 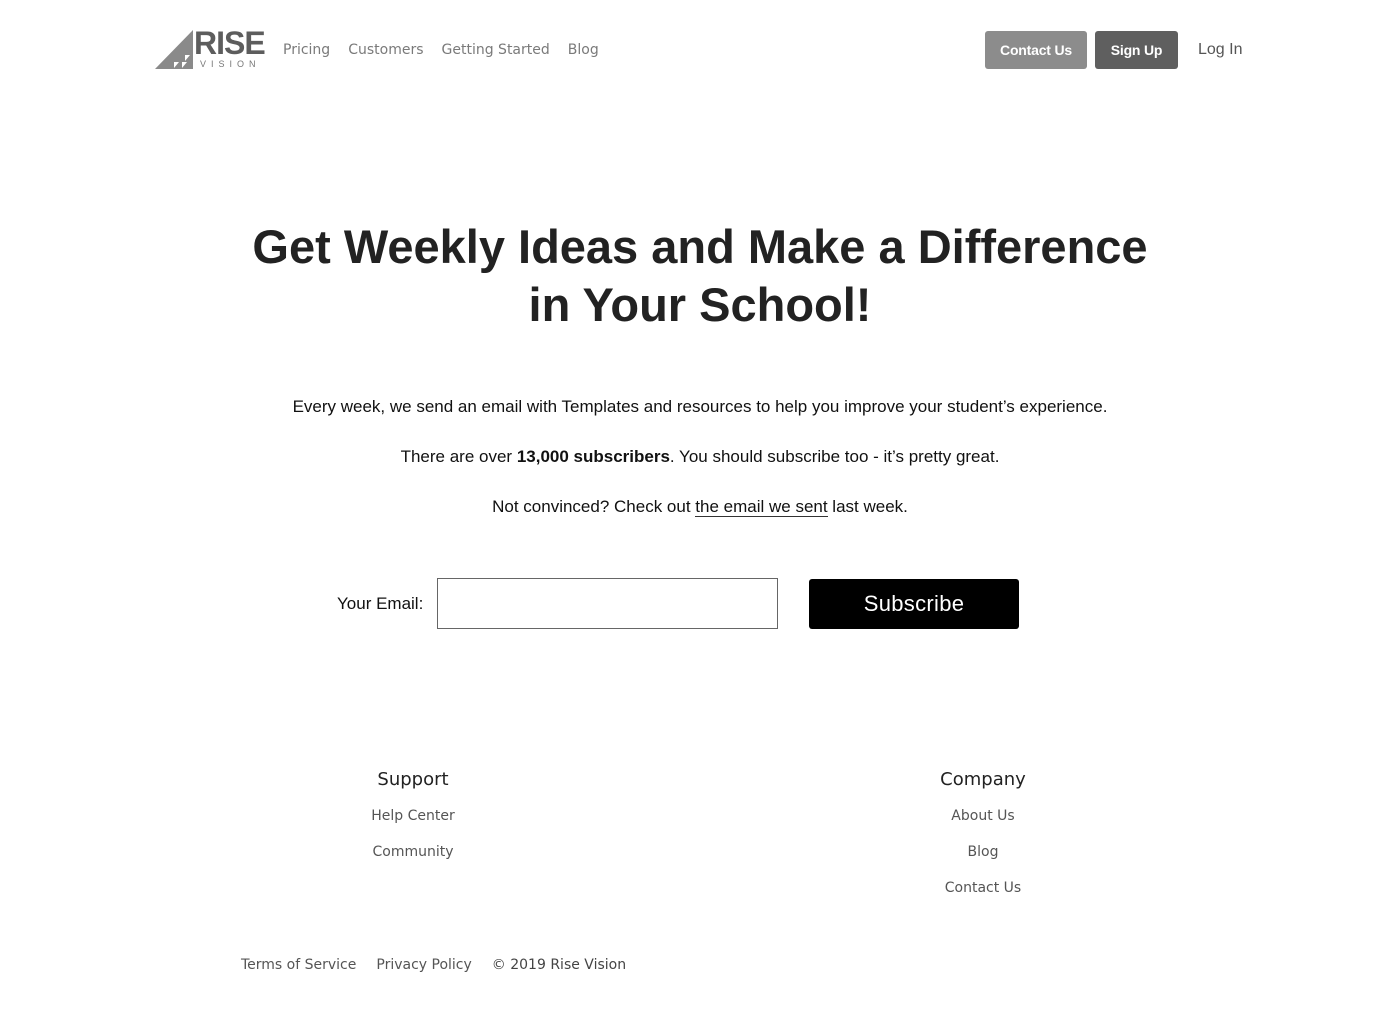 What do you see at coordinates (867, 506) in the screenshot?
I see `sample-text-post: last week.` at bounding box center [867, 506].